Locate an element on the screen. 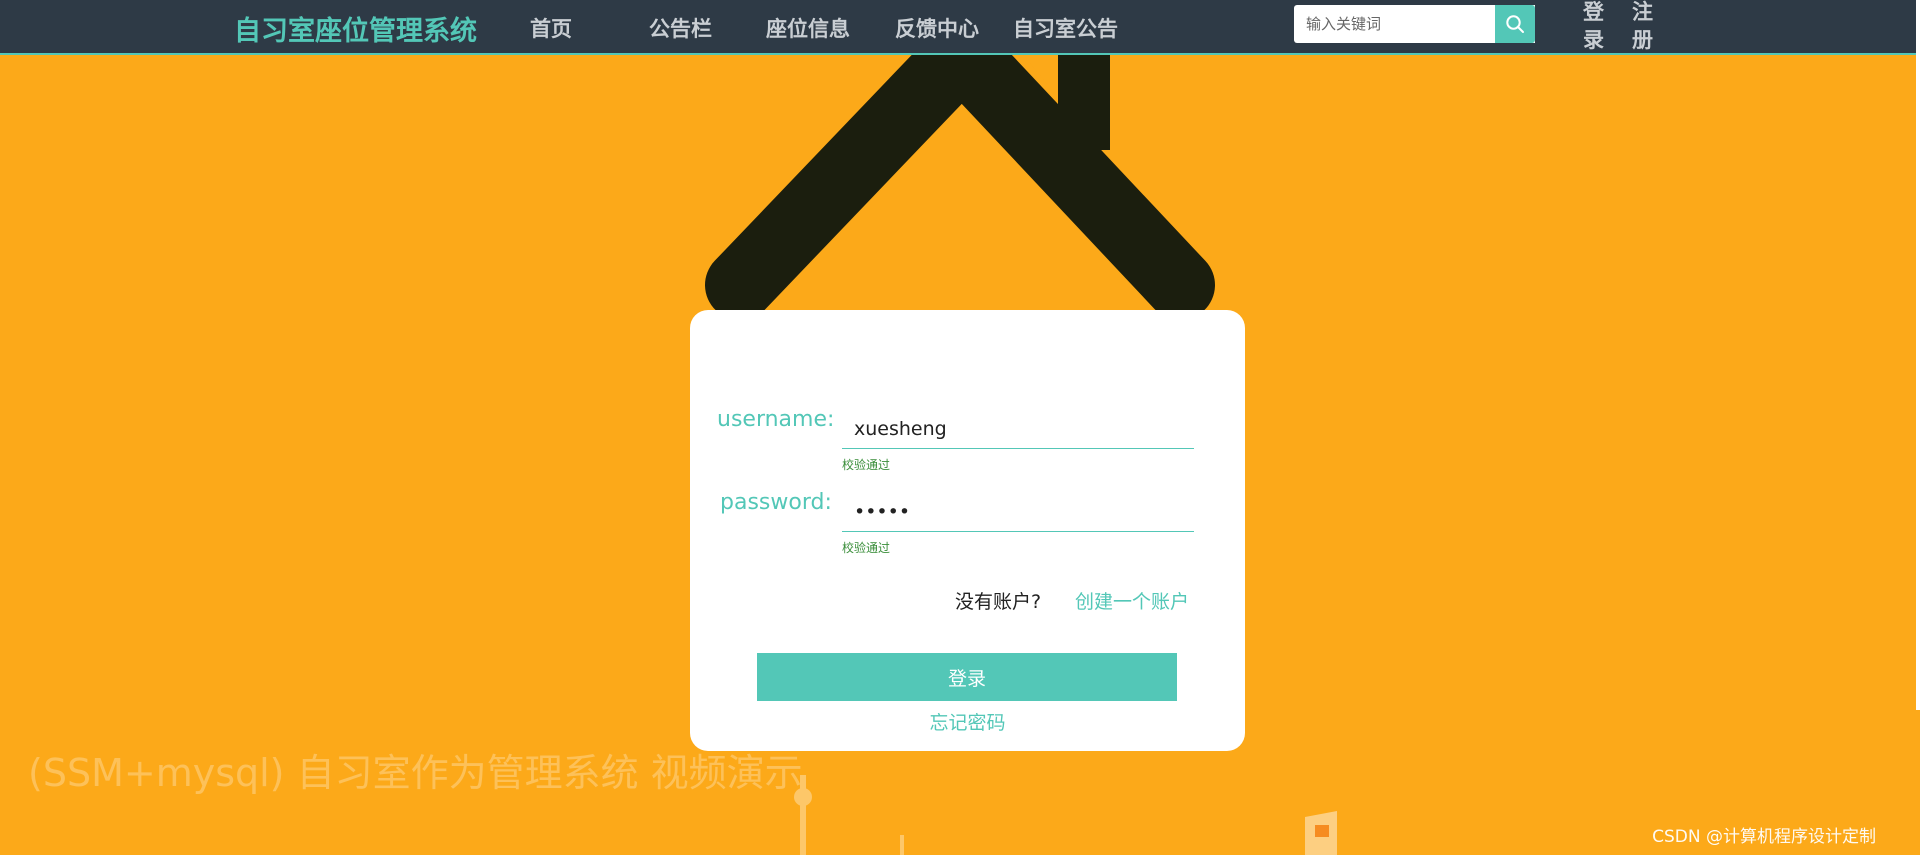 The width and height of the screenshot is (1920, 855). page-scrollbar is located at coordinates (1918, 355).